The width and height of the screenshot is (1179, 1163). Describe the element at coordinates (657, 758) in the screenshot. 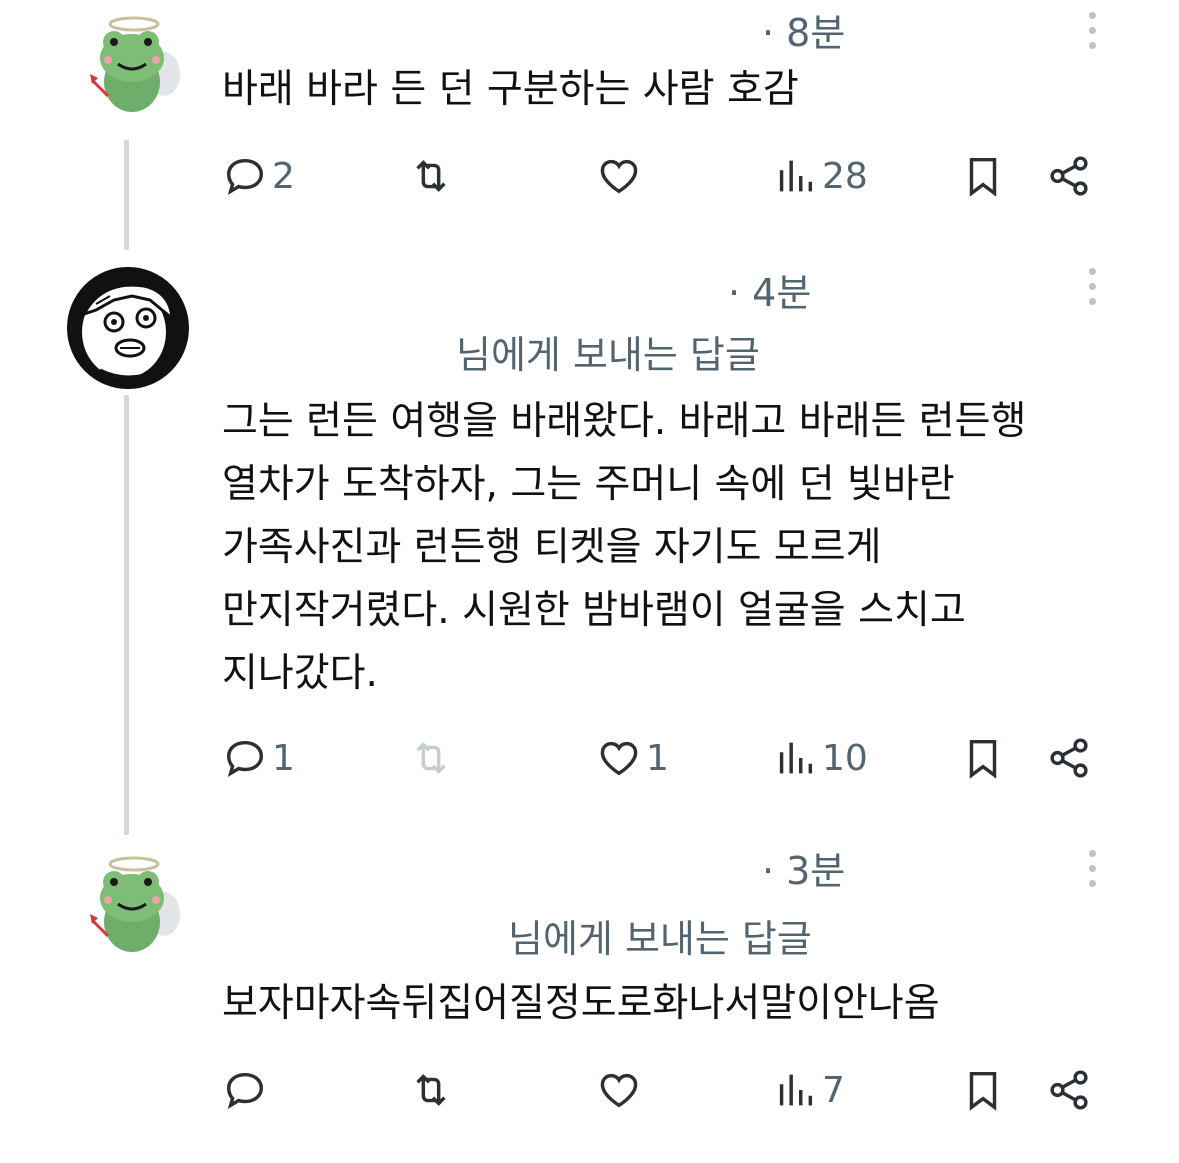

I see `like-count: 1` at that location.